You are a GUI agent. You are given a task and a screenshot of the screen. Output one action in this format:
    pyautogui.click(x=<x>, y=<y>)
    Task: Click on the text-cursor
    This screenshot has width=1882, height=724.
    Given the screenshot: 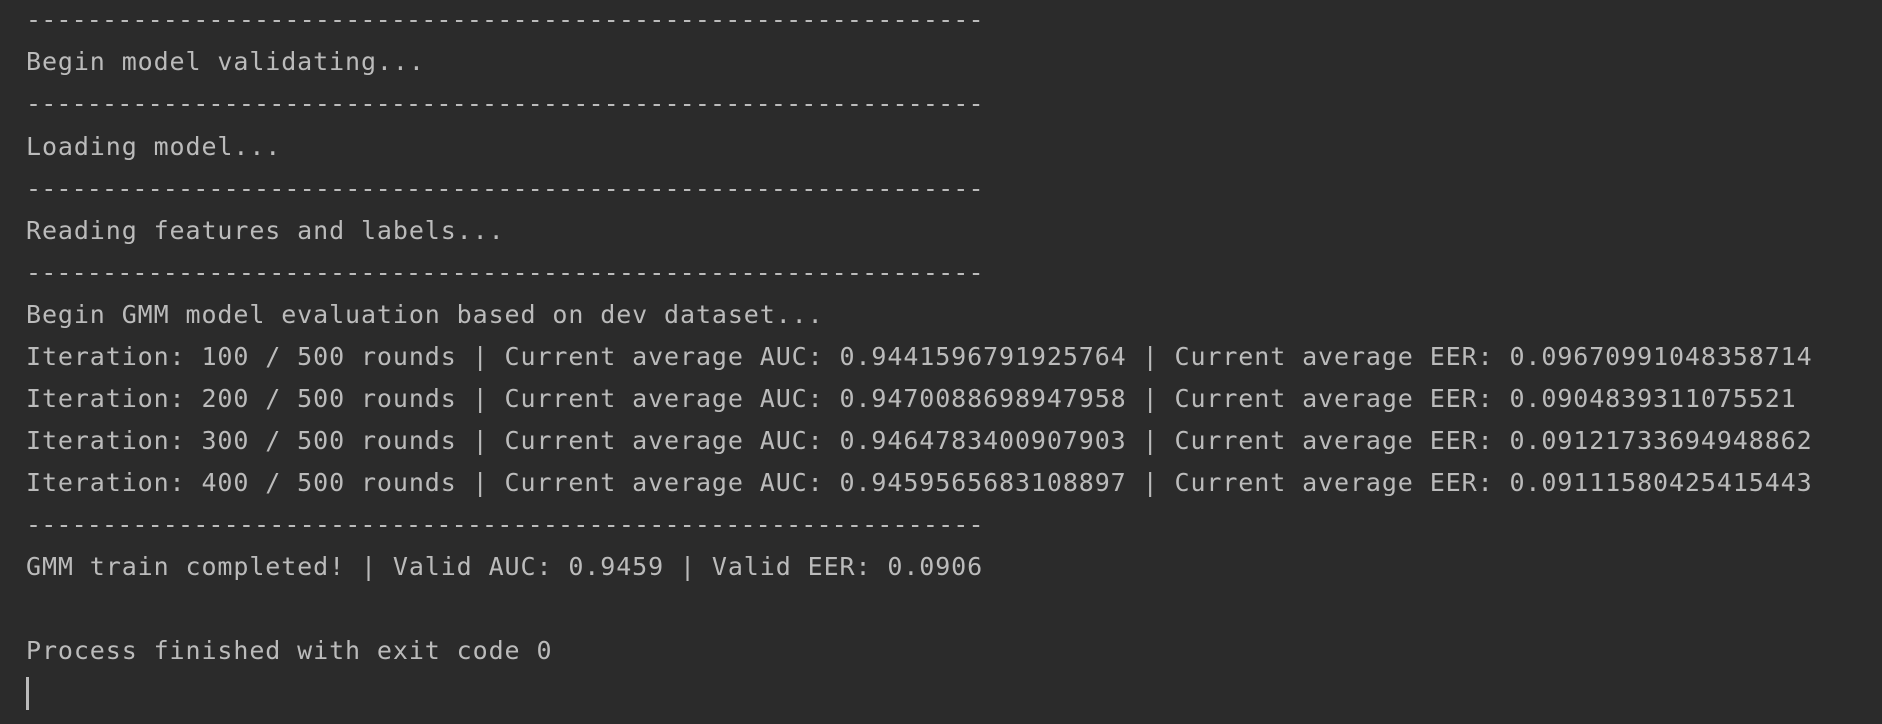 What is the action you would take?
    pyautogui.click(x=27, y=693)
    